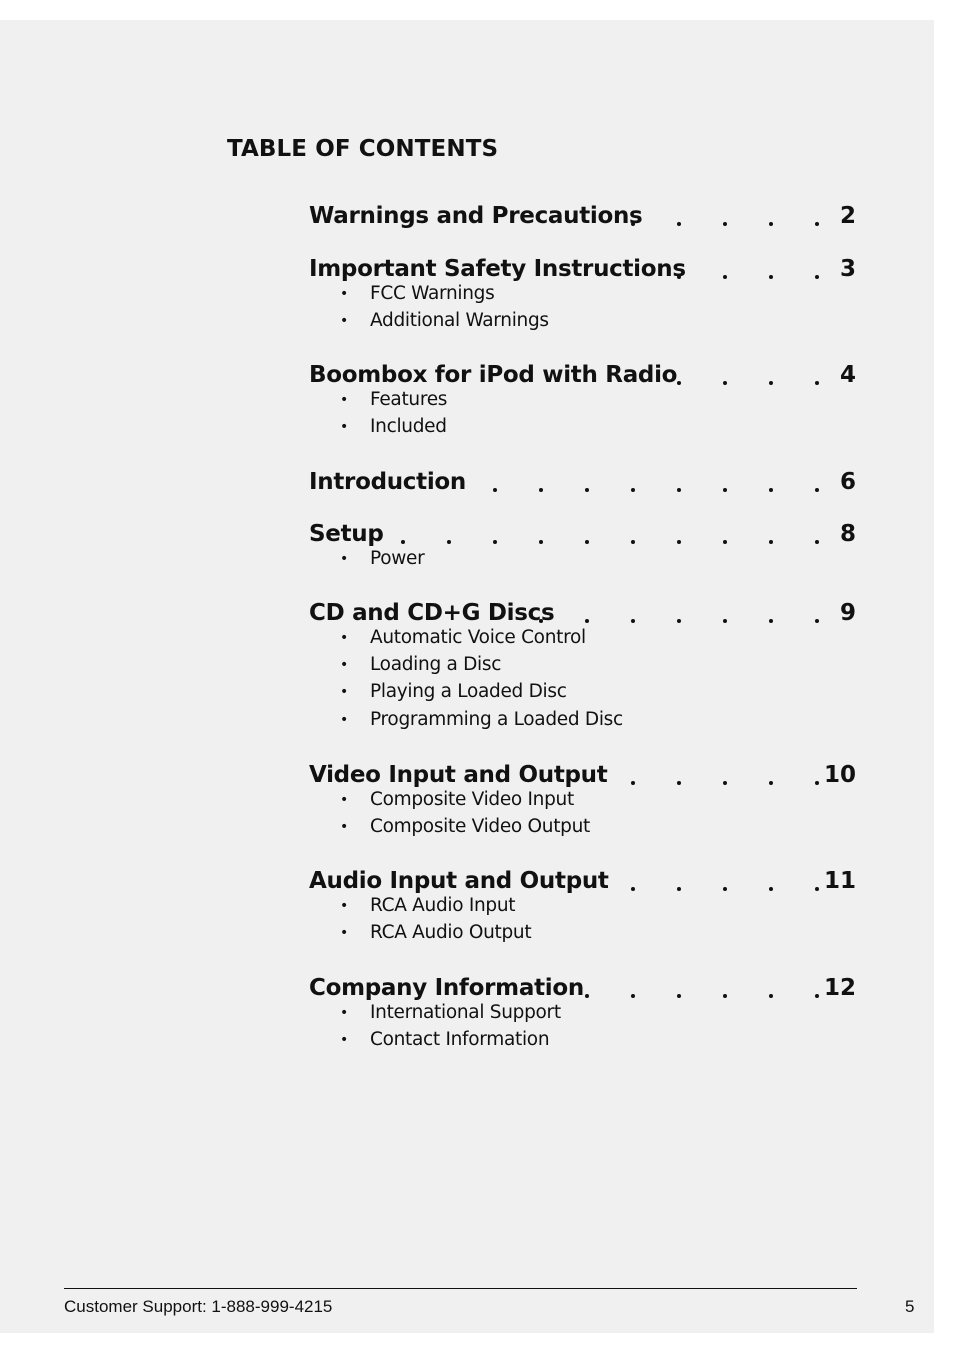 This screenshot has height=1354, width=954. I want to click on toc-subitem-label: Composite Video Output, so click(480, 827).